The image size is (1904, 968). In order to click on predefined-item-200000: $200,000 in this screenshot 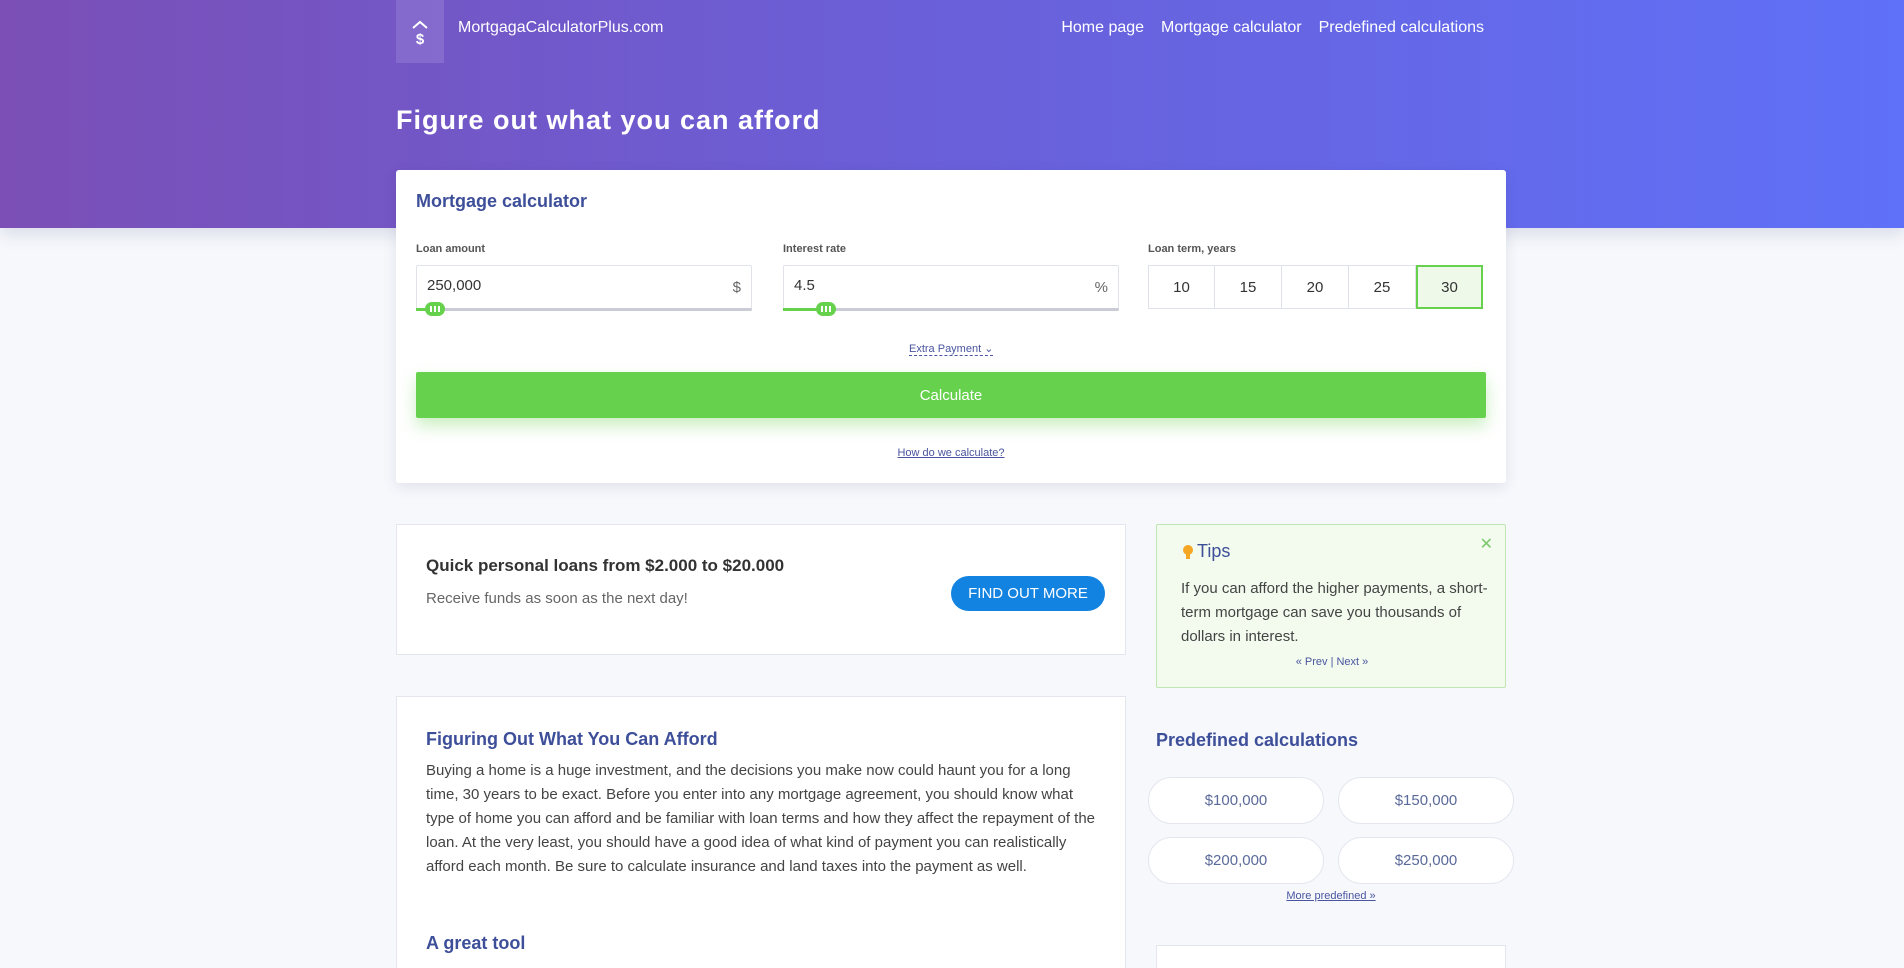, I will do `click(1236, 860)`.